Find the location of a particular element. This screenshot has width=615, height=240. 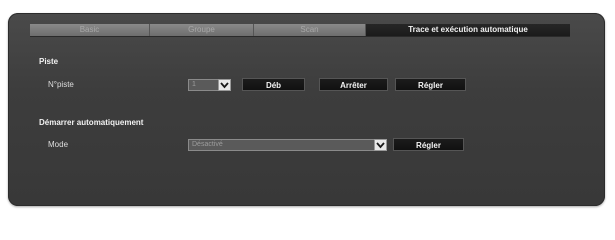

mode-value: Désactivé is located at coordinates (207, 144).